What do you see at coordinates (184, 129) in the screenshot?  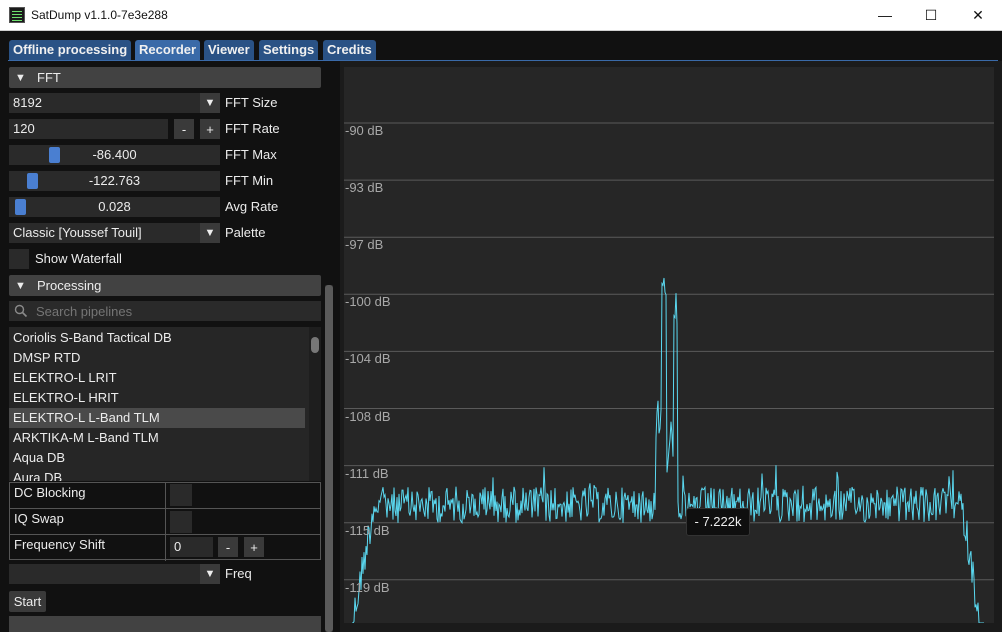 I see `fft-rate-decrement-button: -` at bounding box center [184, 129].